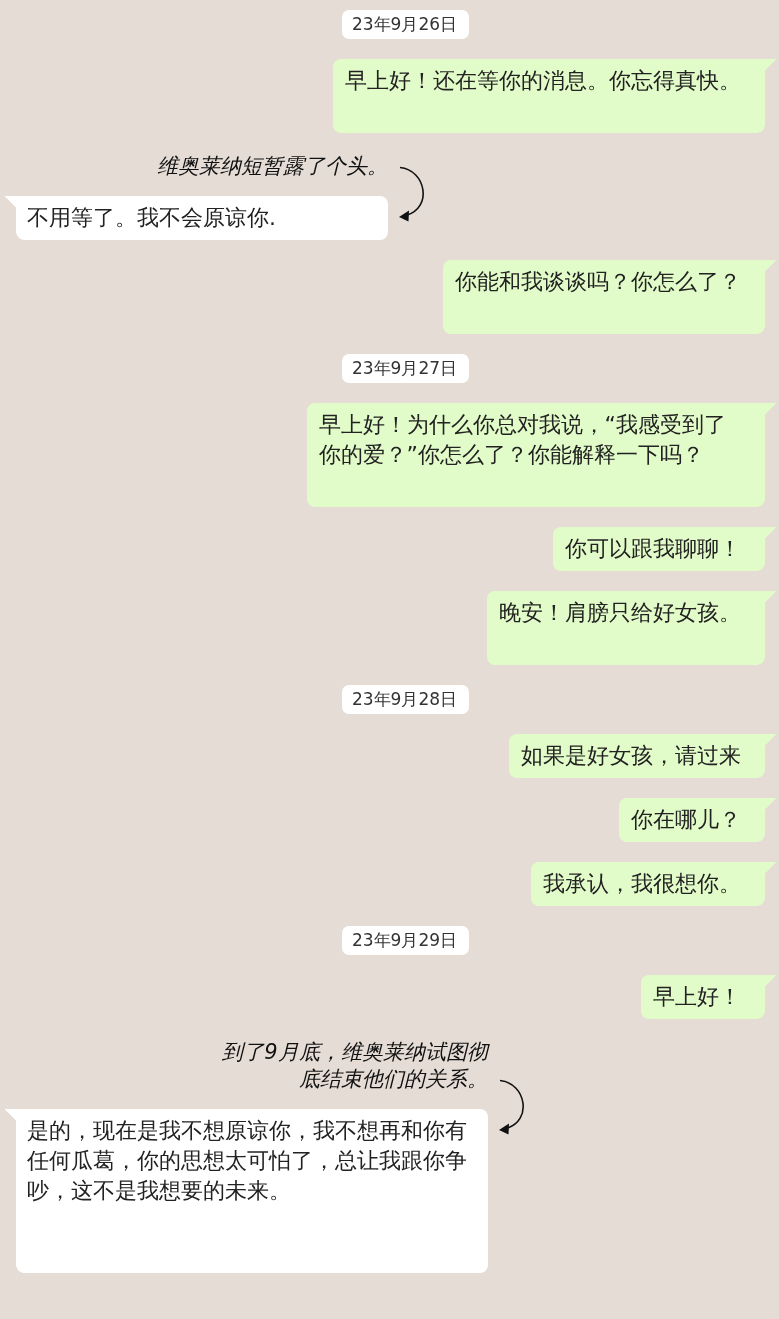 Image resolution: width=779 pixels, height=1319 pixels. I want to click on received-message-bubble: 不用等了。我不会原谅你., so click(196, 218).